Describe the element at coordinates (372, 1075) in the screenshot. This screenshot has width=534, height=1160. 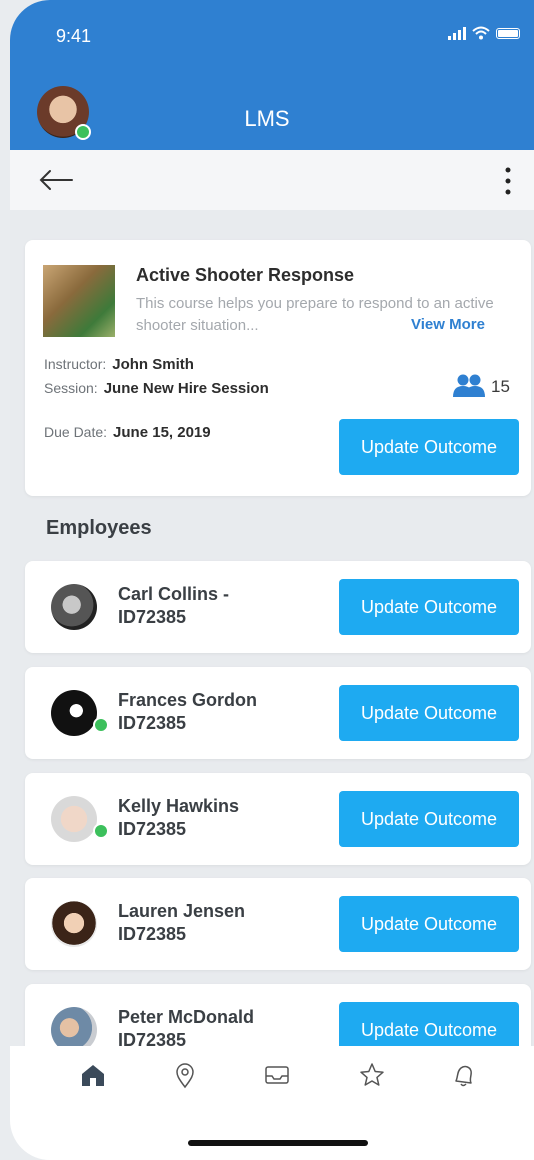
I see `star-icon` at that location.